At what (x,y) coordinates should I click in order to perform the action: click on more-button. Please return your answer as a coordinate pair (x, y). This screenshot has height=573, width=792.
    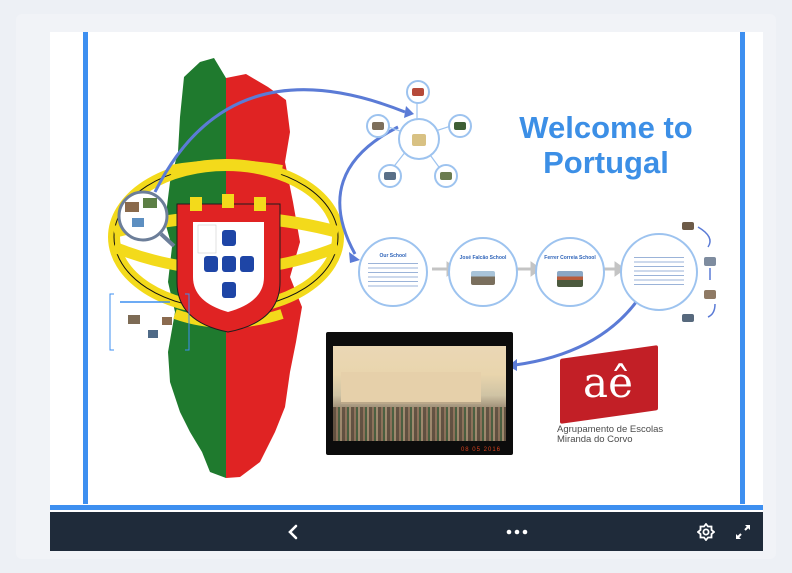
    Looking at the image, I should click on (517, 531).